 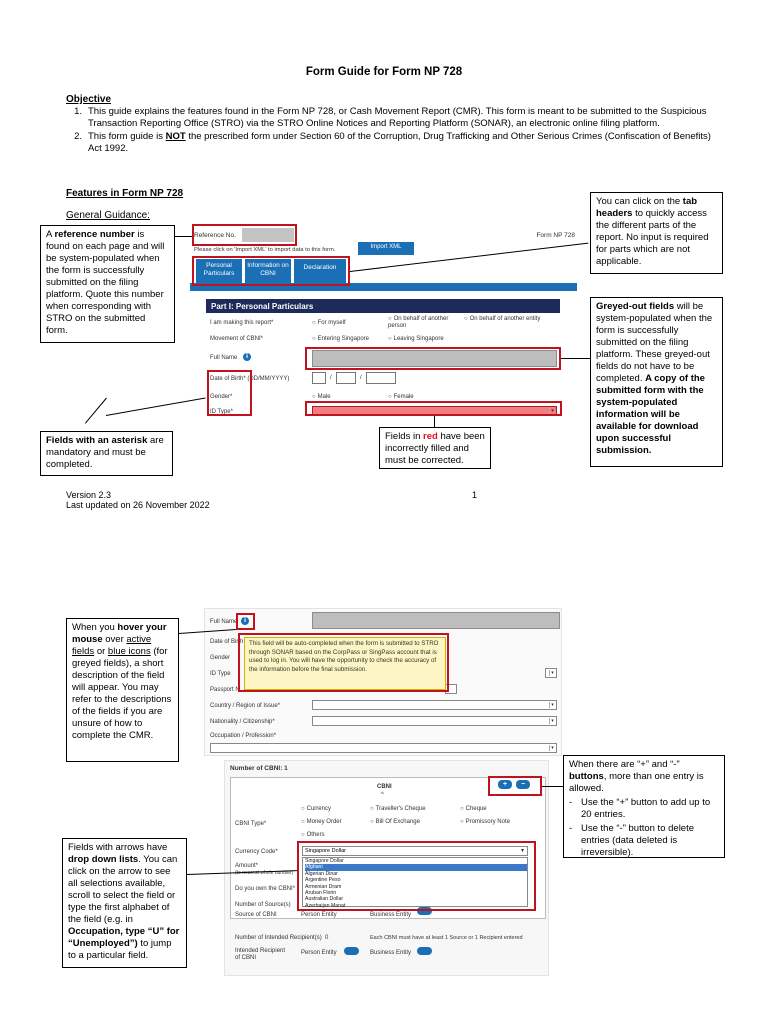 What do you see at coordinates (343, 662) in the screenshot?
I see `highlight-tooltip` at bounding box center [343, 662].